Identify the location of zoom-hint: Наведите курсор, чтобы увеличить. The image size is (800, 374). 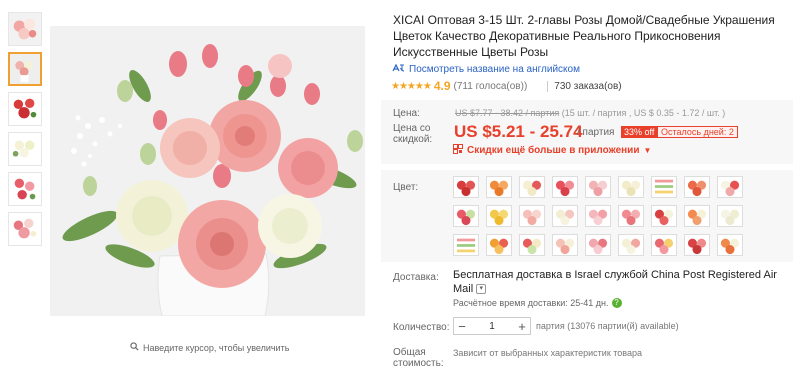
(209, 347).